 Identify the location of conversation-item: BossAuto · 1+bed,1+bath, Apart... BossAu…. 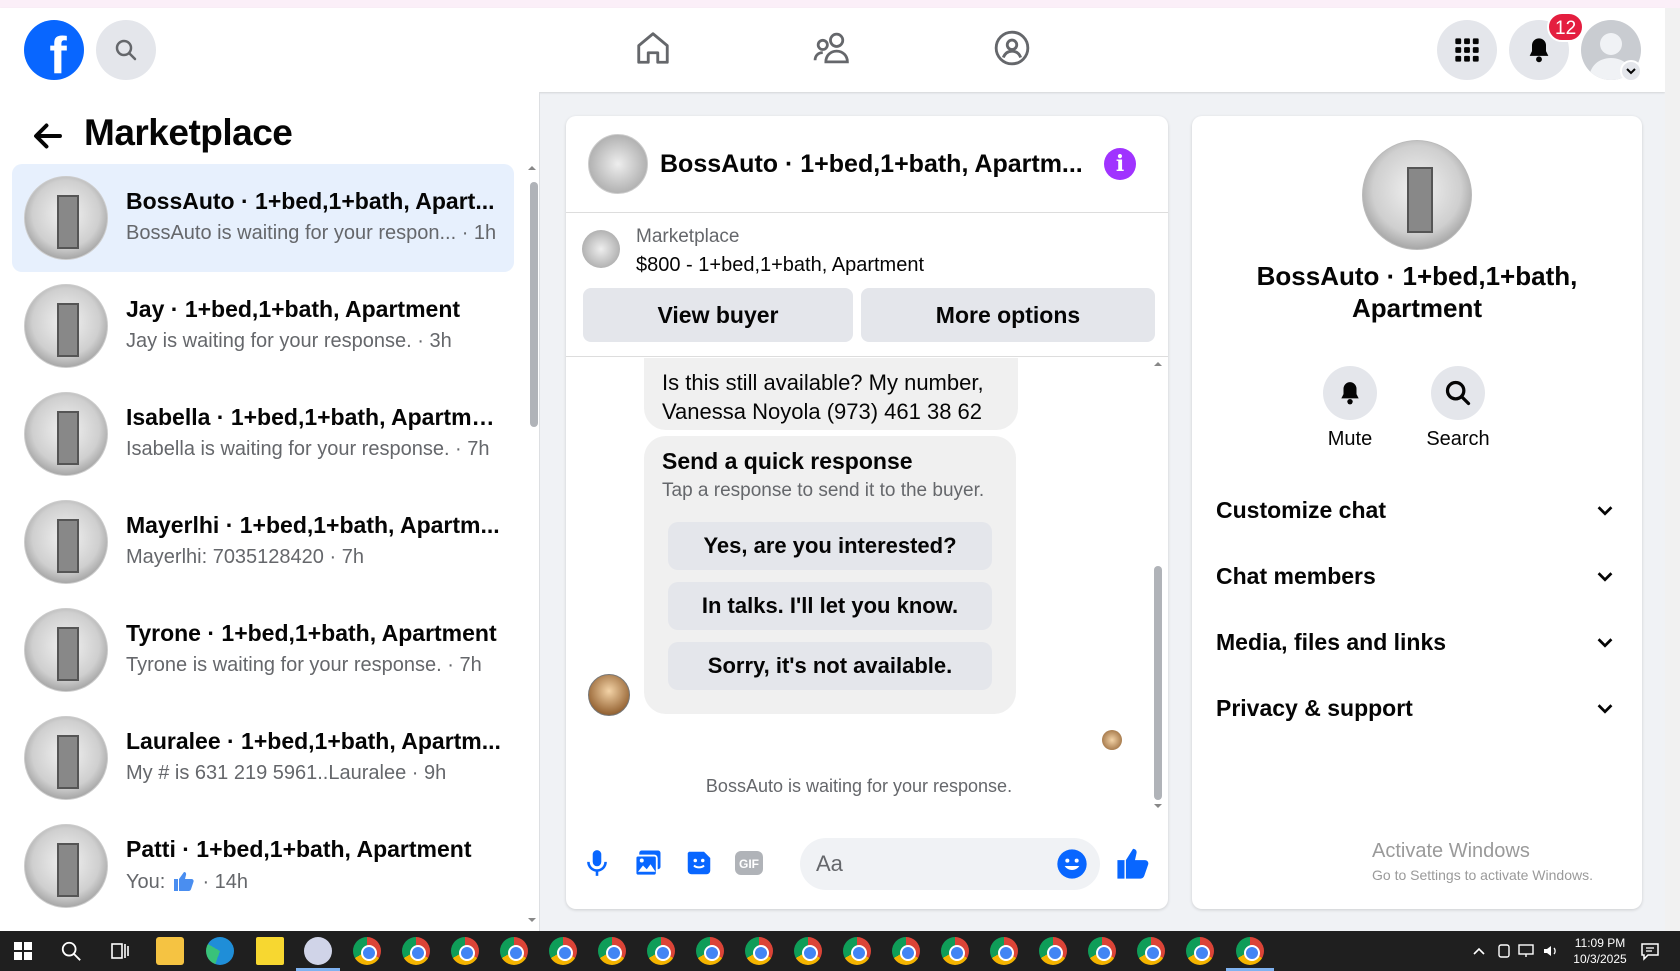
(263, 218).